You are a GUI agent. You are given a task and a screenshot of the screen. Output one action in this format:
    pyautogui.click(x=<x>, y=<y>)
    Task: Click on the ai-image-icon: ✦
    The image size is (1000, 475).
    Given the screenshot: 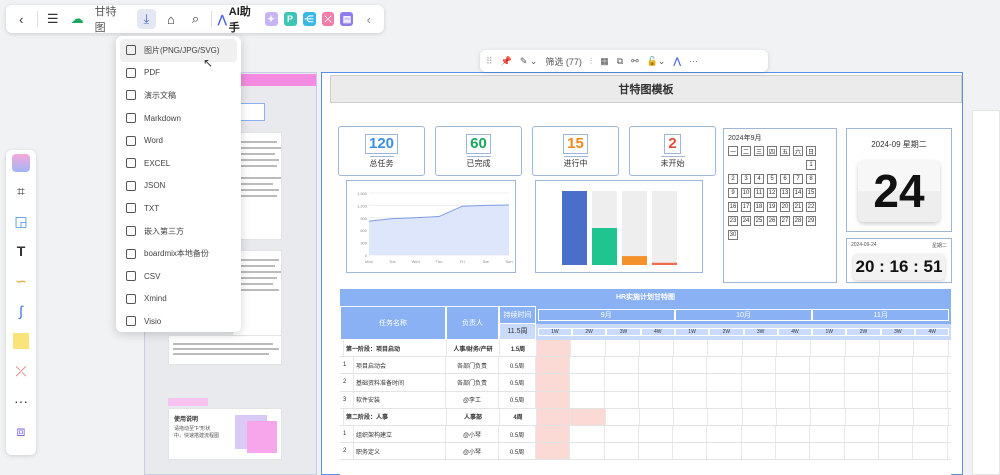 What is the action you would take?
    pyautogui.click(x=271, y=19)
    